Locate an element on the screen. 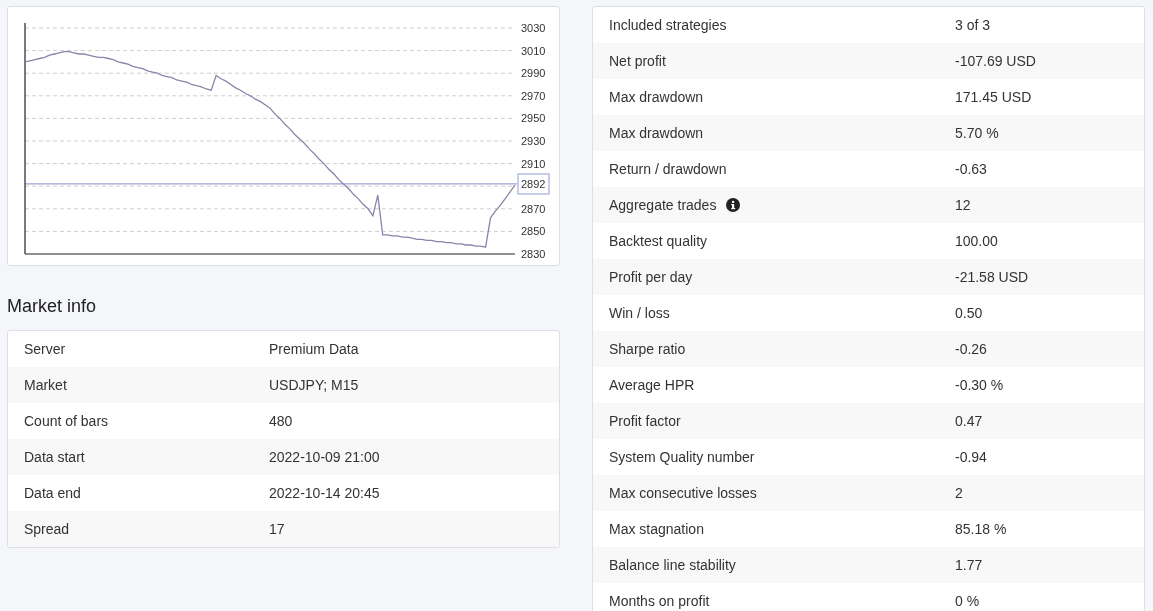  y-tick-label: 2990 is located at coordinates (533, 73).